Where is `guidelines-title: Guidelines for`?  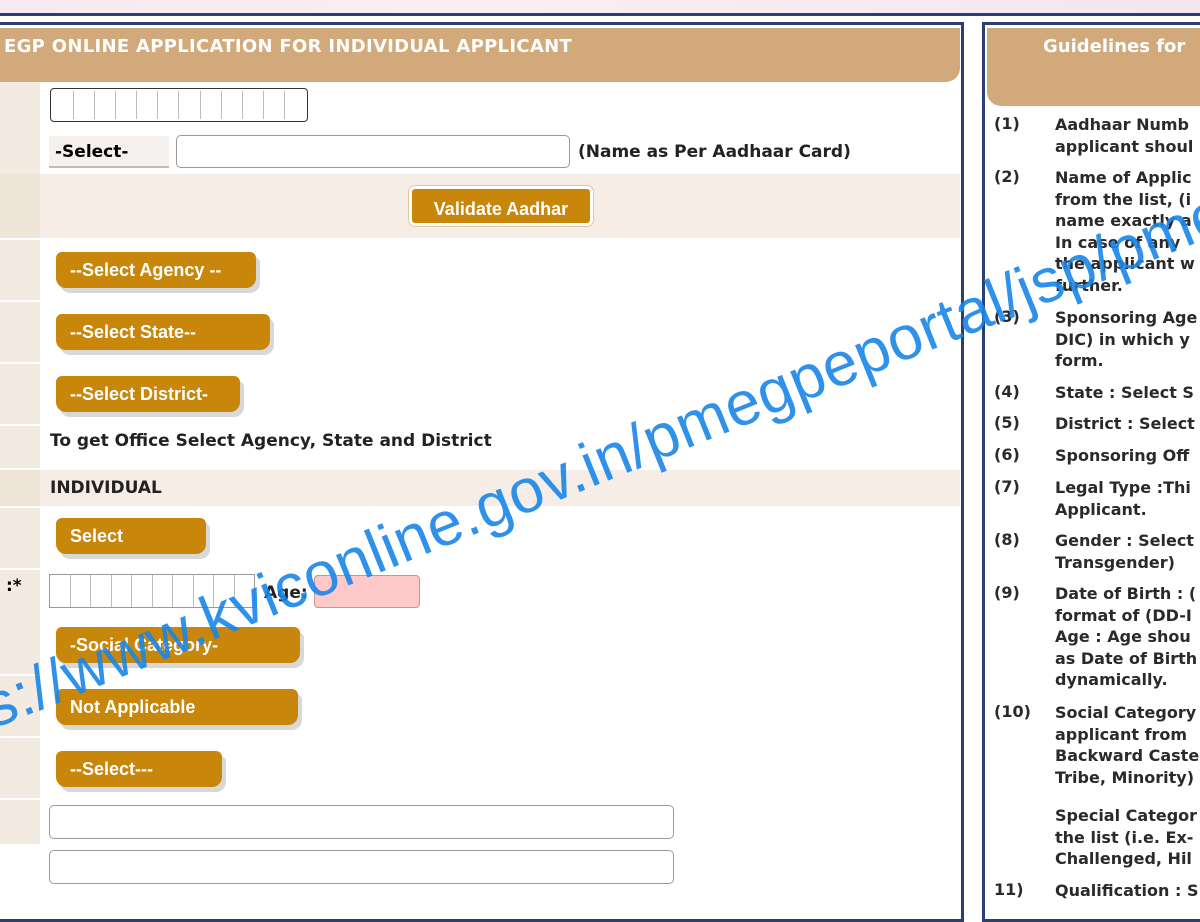 guidelines-title: Guidelines for is located at coordinates (1114, 46).